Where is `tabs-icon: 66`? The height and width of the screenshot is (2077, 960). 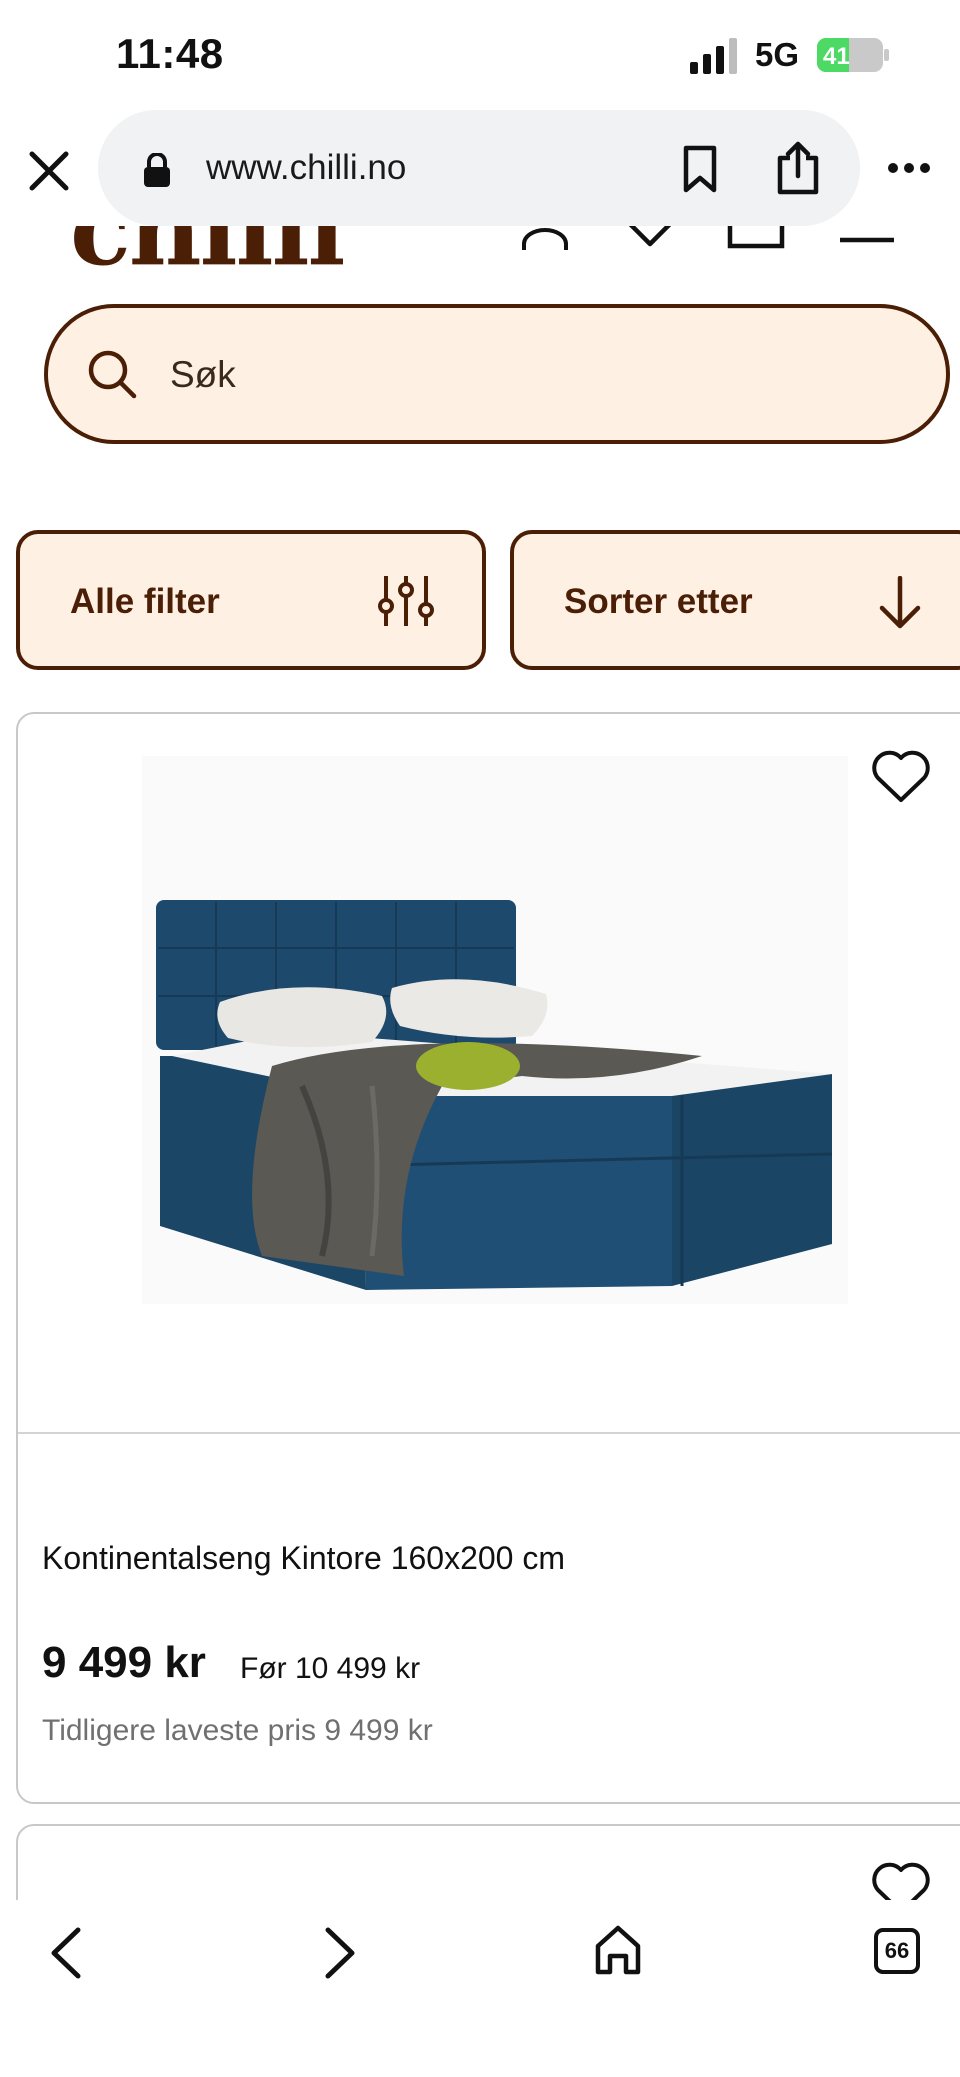 tabs-icon: 66 is located at coordinates (897, 1951).